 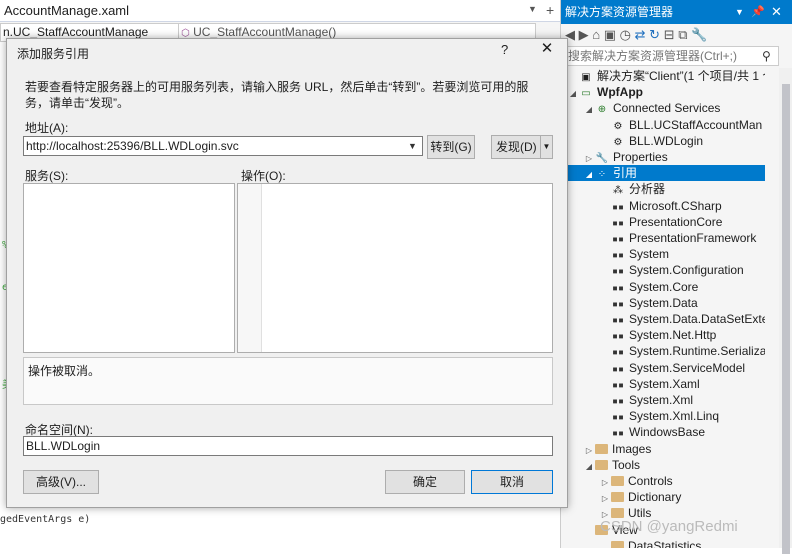 I want to click on tree-item: ◢ ▭ WpfApp, so click(x=663, y=92).